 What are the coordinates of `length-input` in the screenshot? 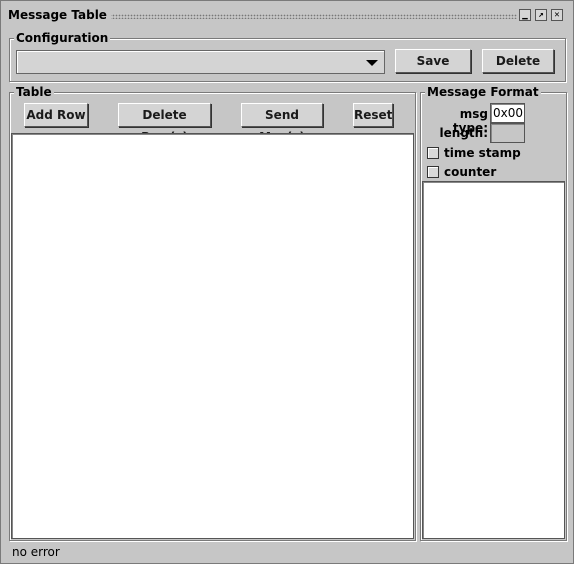 It's located at (507, 133).